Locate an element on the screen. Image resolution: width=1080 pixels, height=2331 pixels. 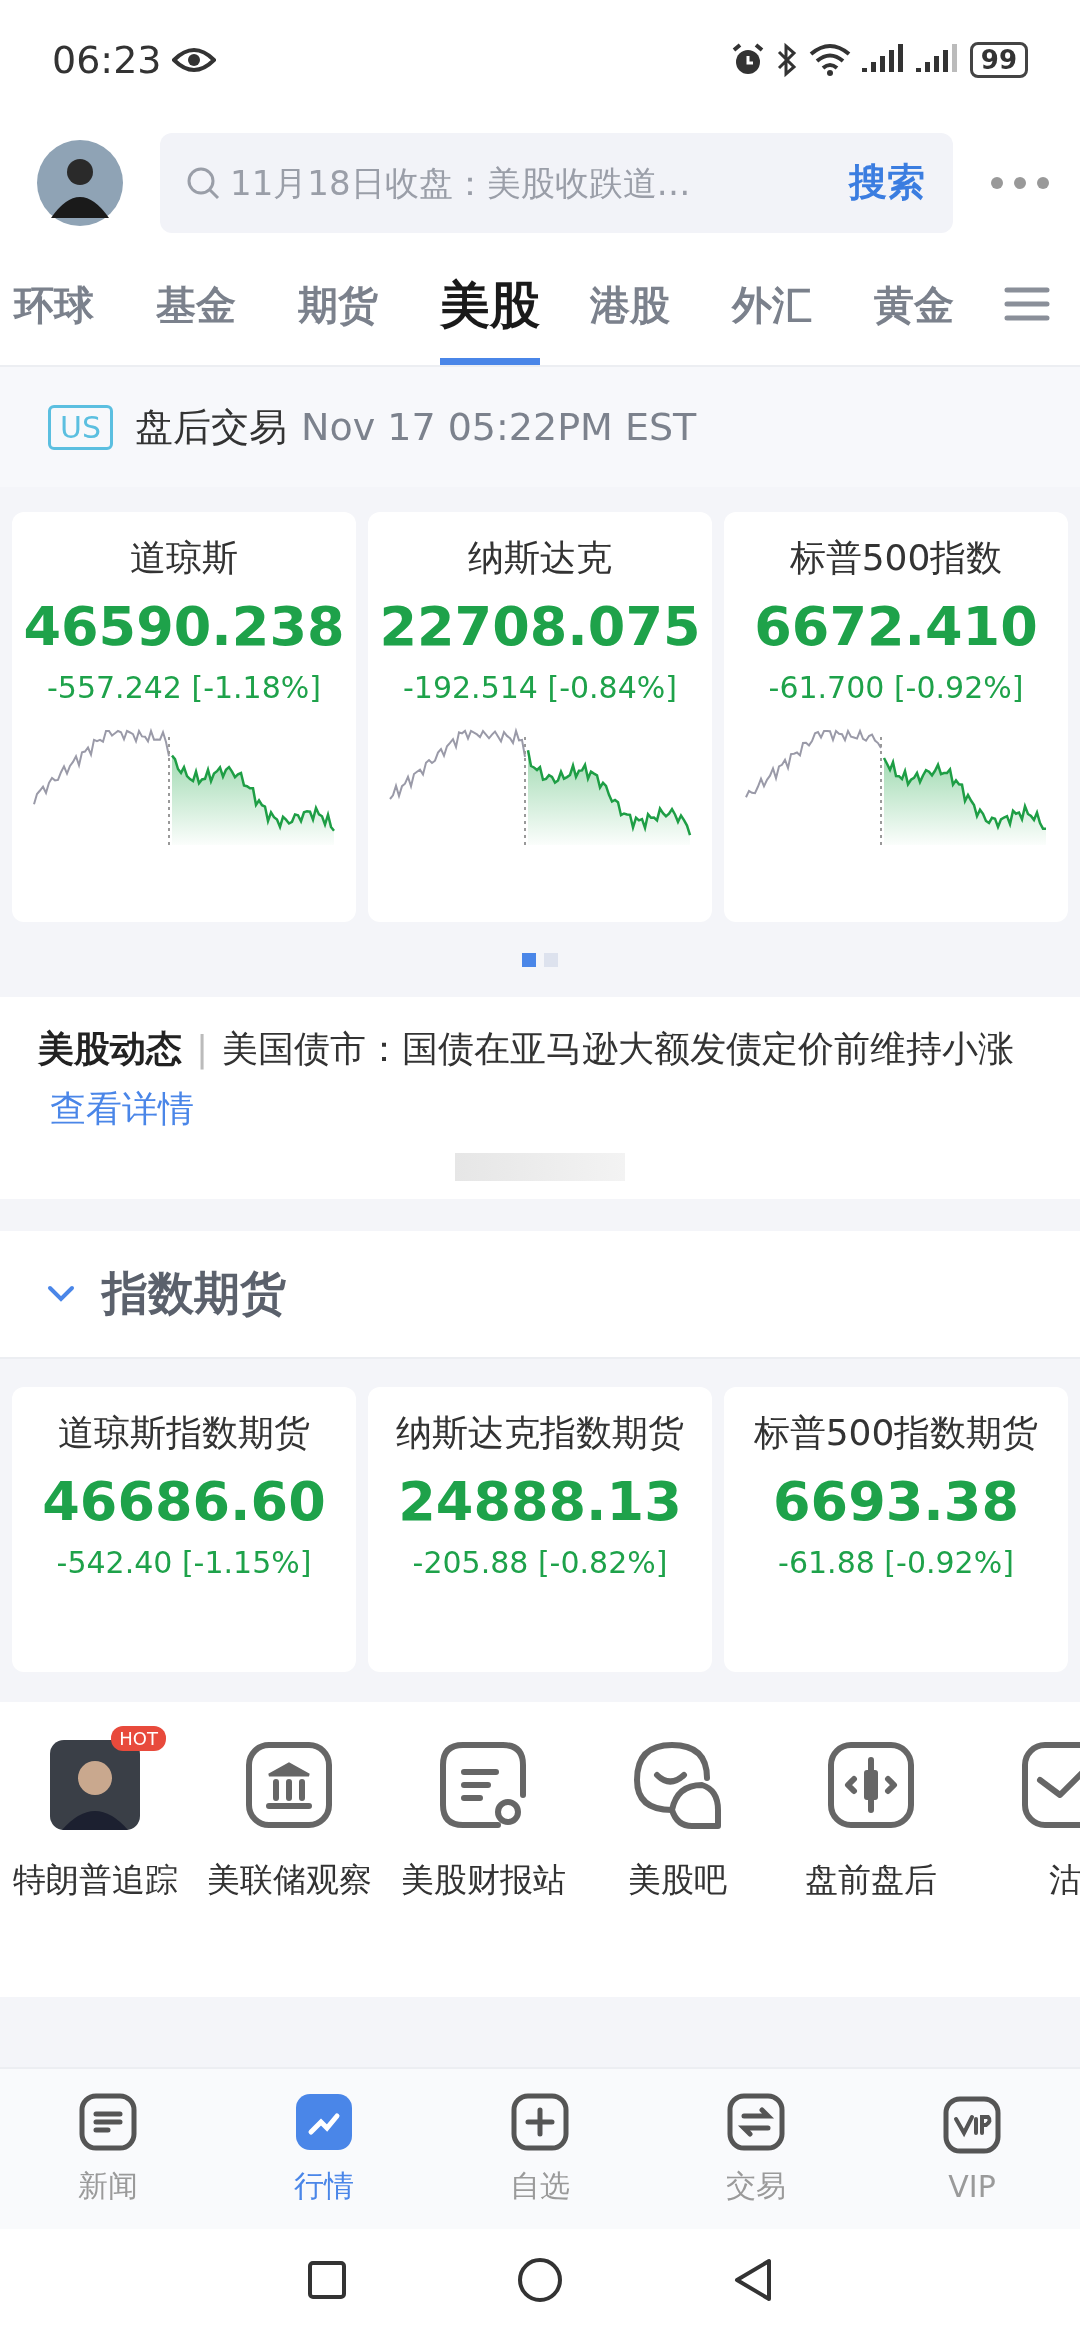
wifi-icon is located at coordinates (829, 60).